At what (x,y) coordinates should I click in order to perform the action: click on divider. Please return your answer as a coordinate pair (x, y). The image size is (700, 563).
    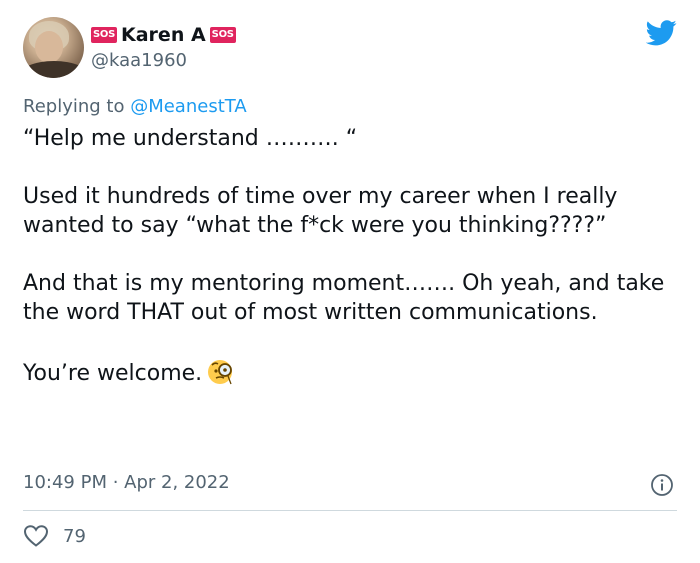
    Looking at the image, I should click on (350, 510).